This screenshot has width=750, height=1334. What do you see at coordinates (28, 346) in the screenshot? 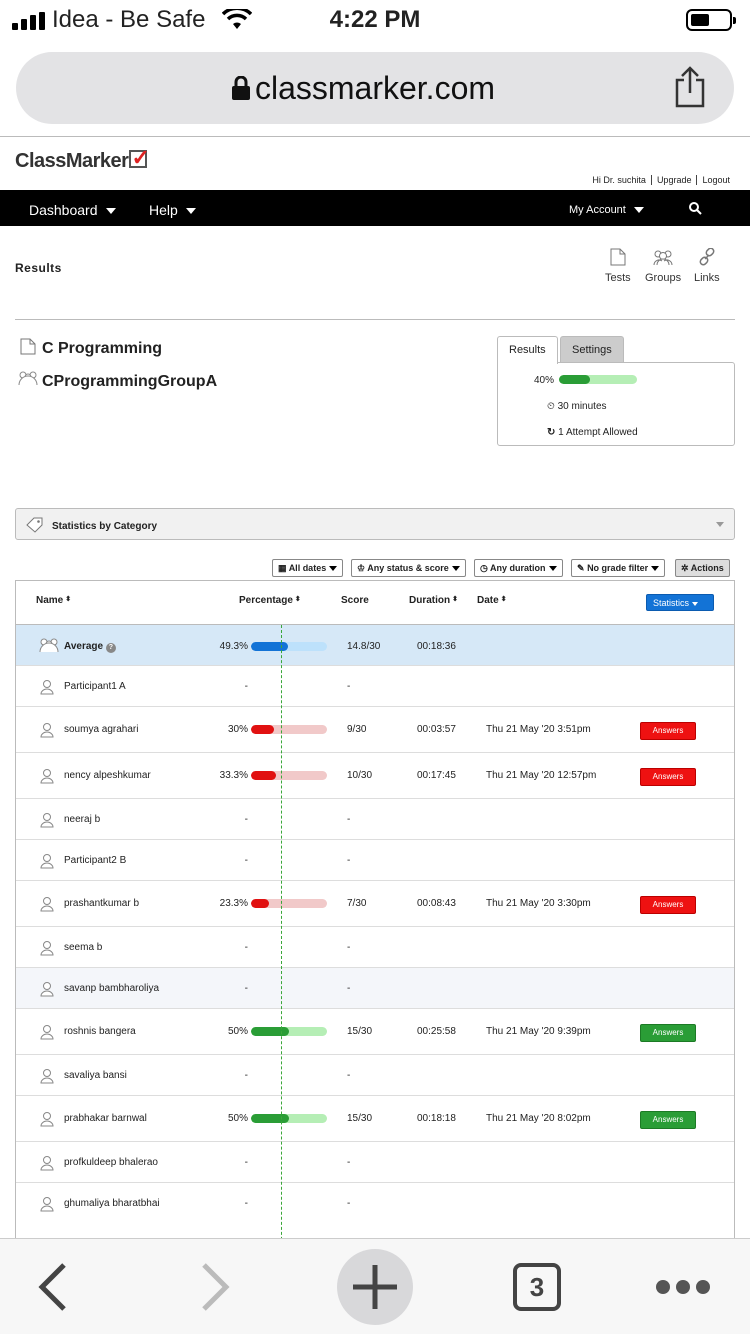
I see `document-icon` at bounding box center [28, 346].